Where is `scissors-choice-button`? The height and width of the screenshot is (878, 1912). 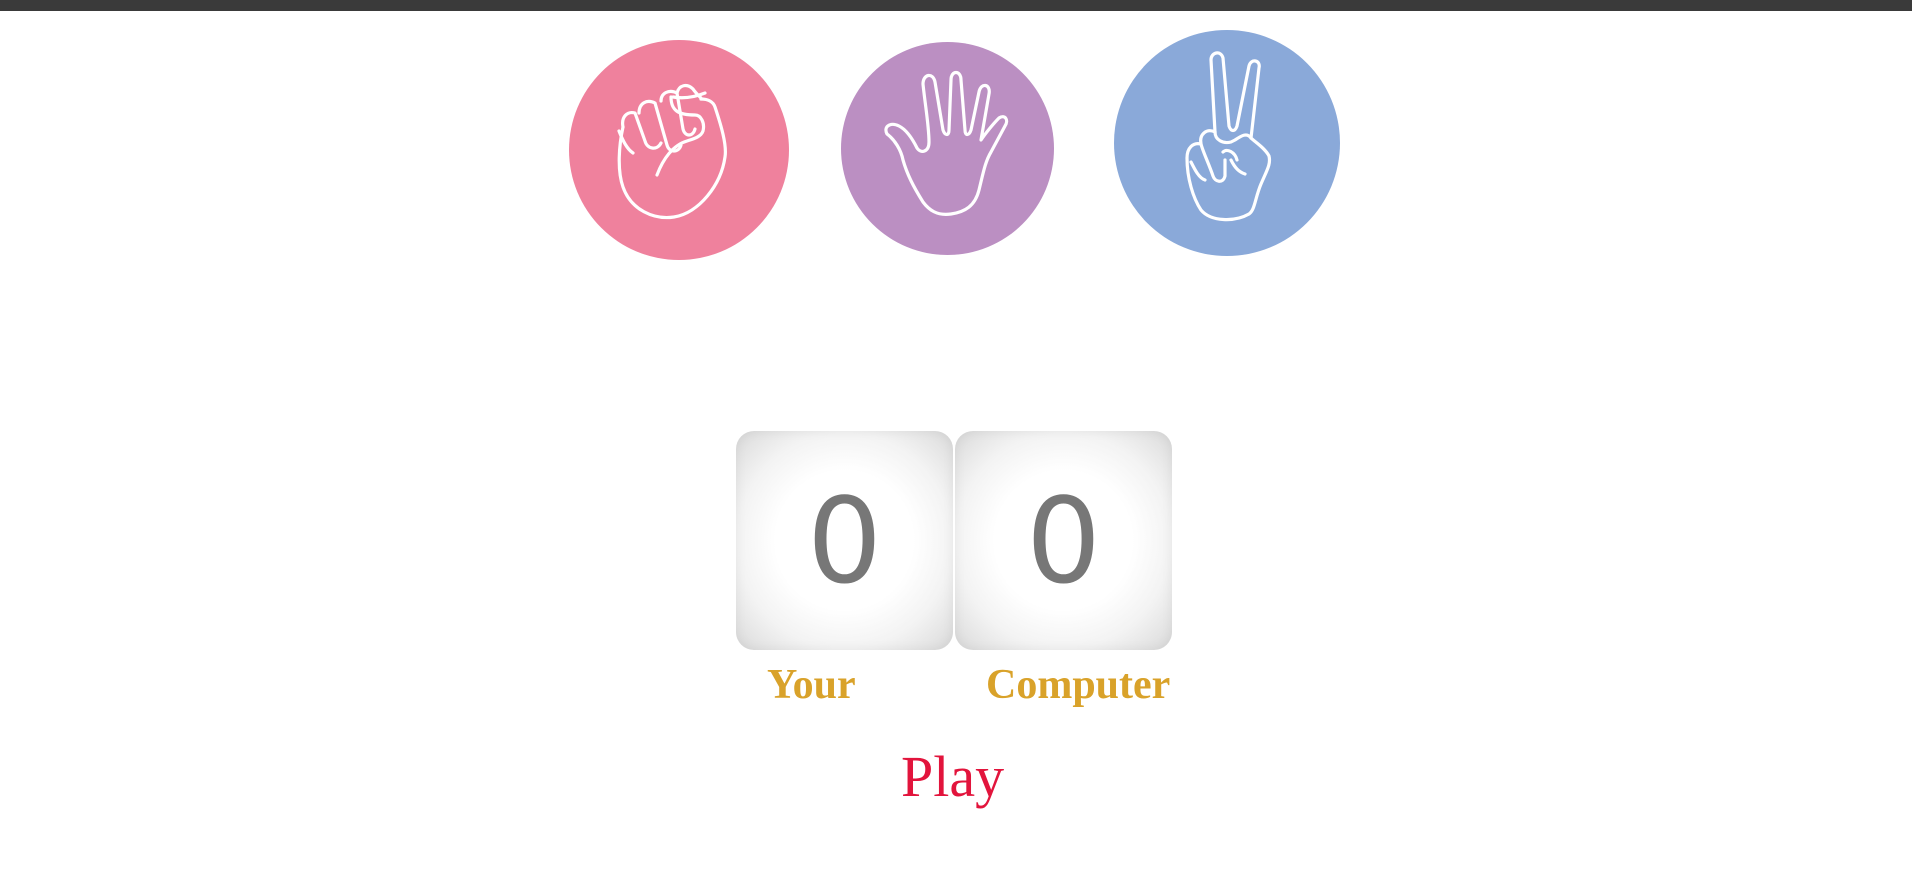 scissors-choice-button is located at coordinates (1227, 143).